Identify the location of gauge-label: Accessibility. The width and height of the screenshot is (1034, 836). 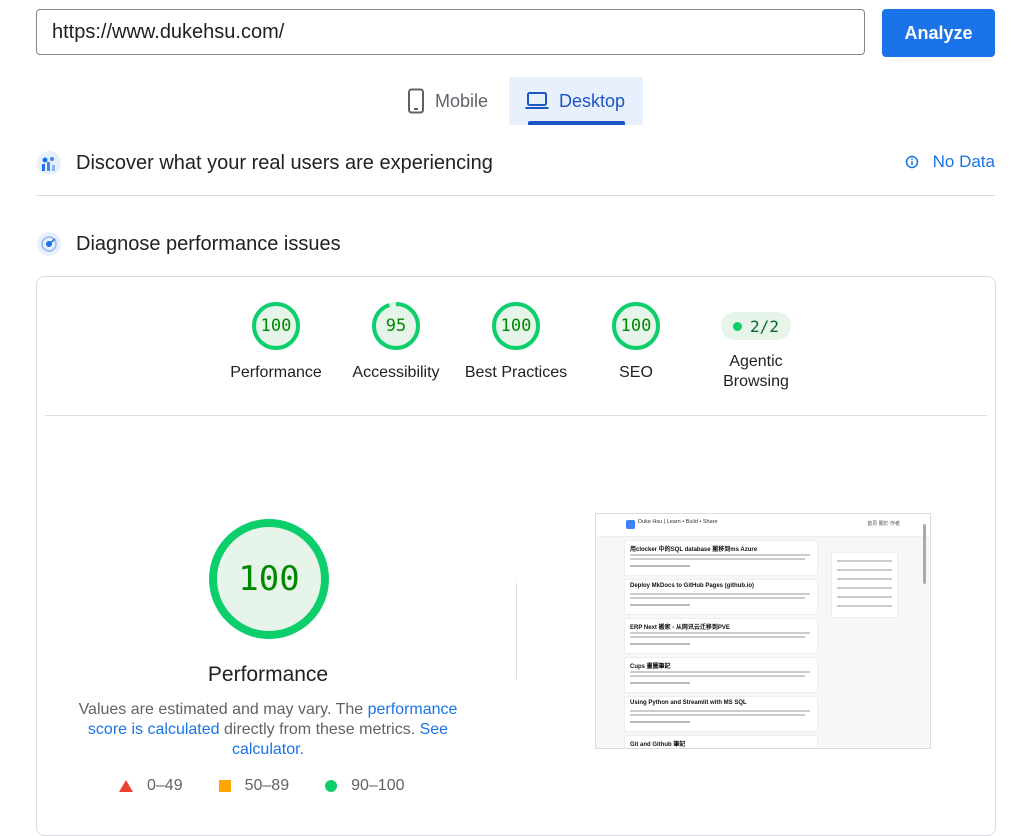
(396, 372).